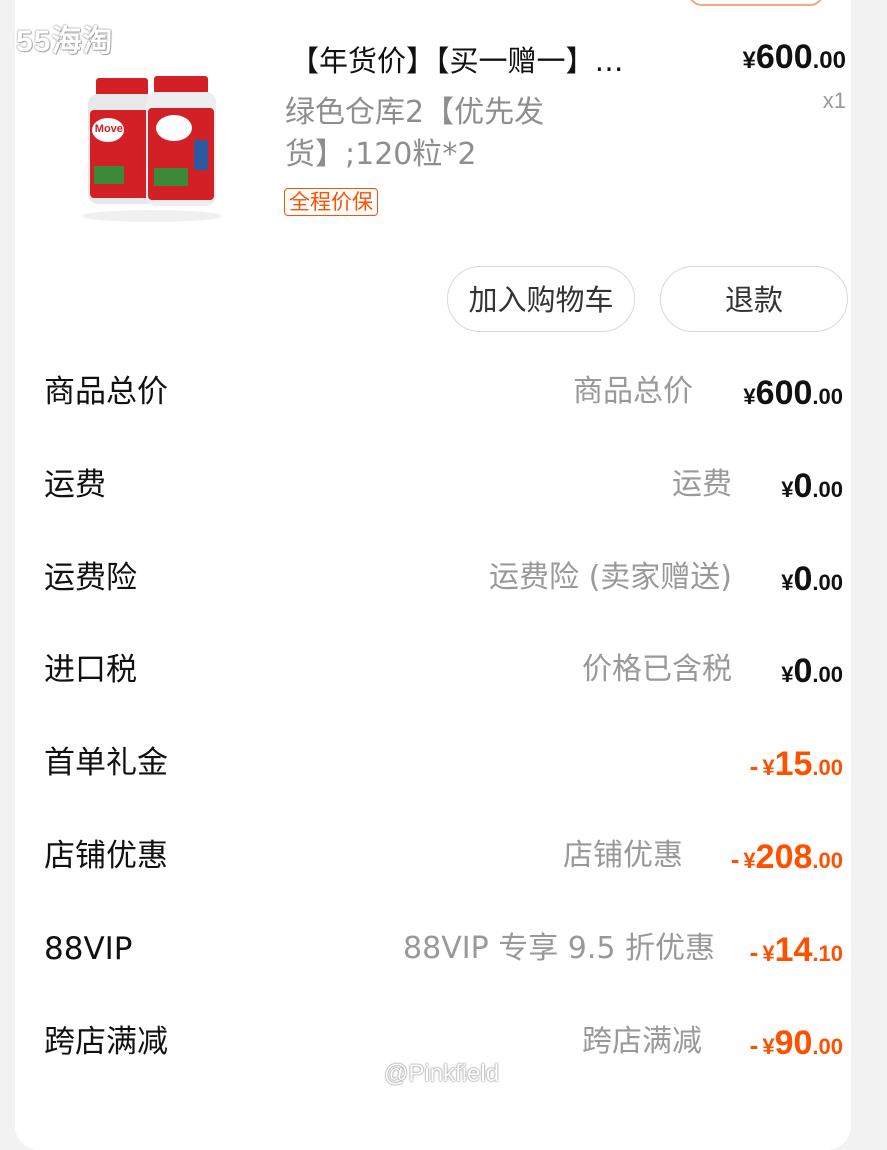 The height and width of the screenshot is (1150, 887). Describe the element at coordinates (793, 950) in the screenshot. I see `amount-int: 14` at that location.